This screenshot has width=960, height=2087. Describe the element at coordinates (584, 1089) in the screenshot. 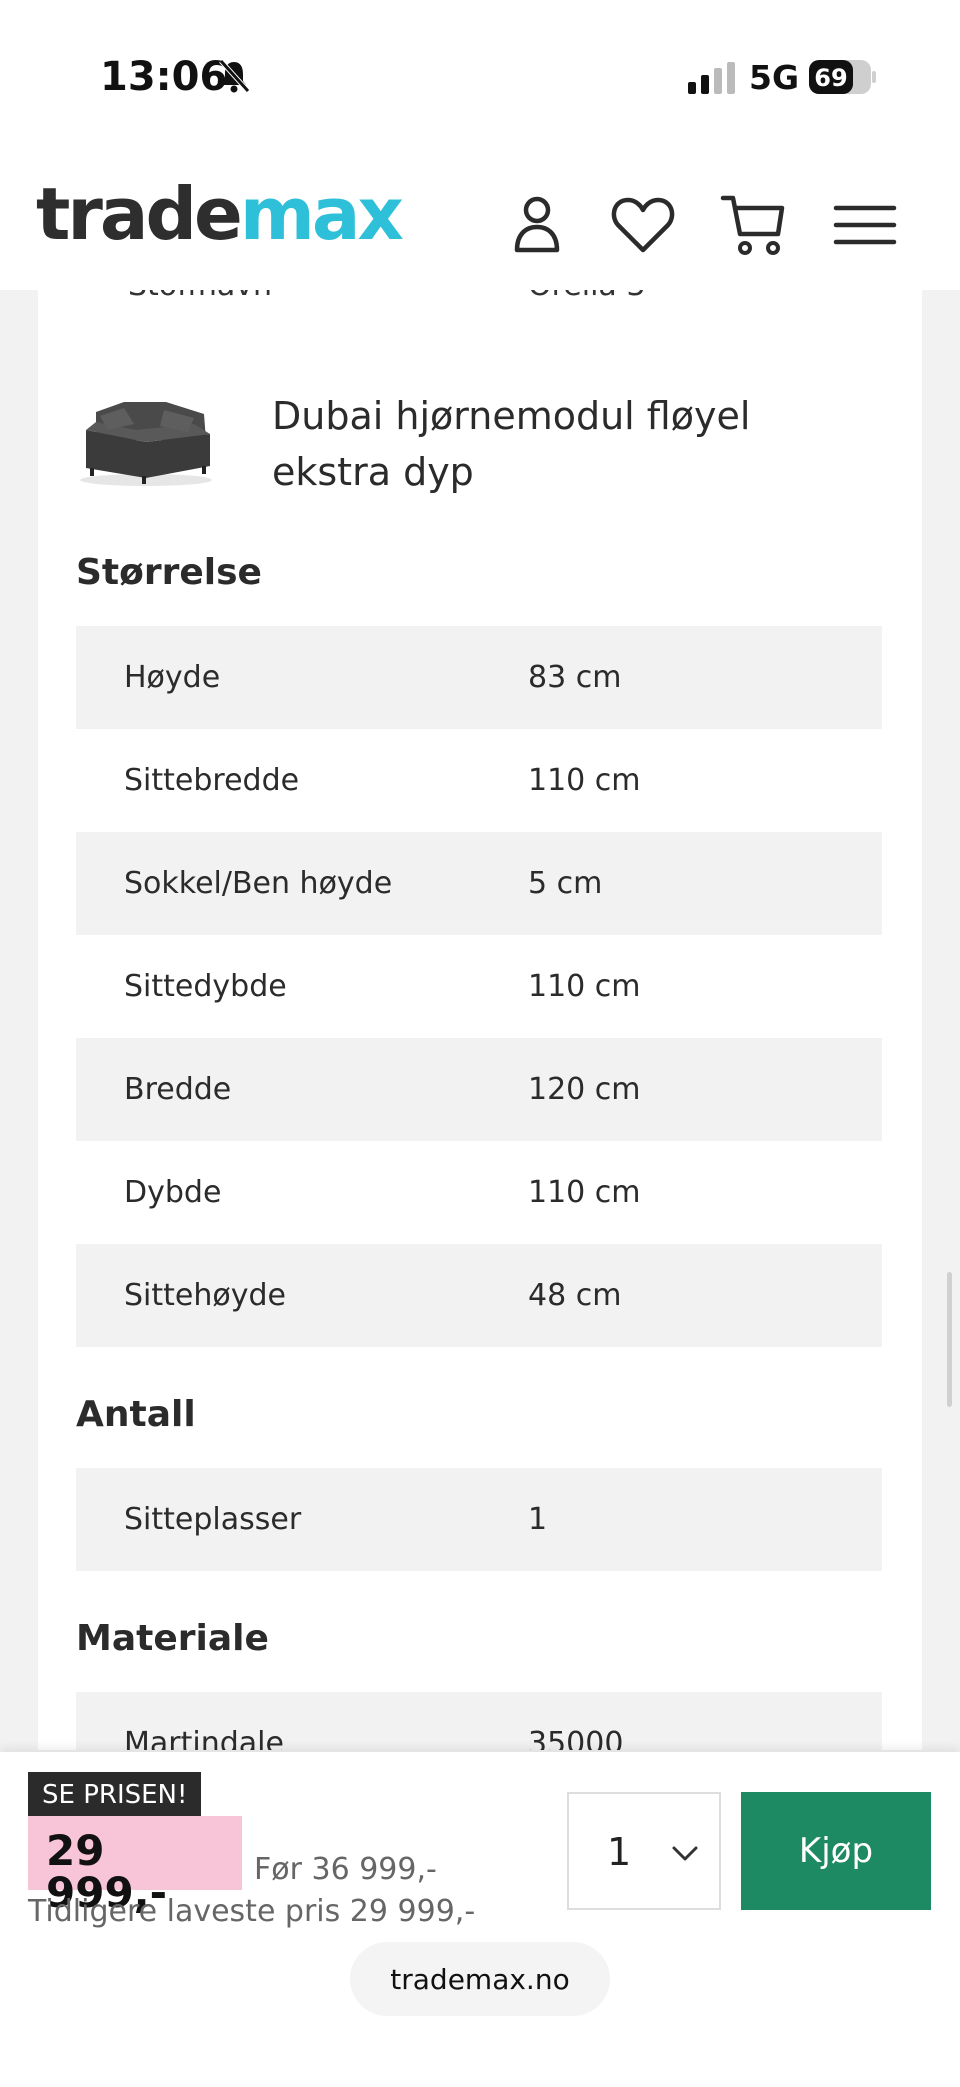

I see `spec-value: 120 cm` at that location.